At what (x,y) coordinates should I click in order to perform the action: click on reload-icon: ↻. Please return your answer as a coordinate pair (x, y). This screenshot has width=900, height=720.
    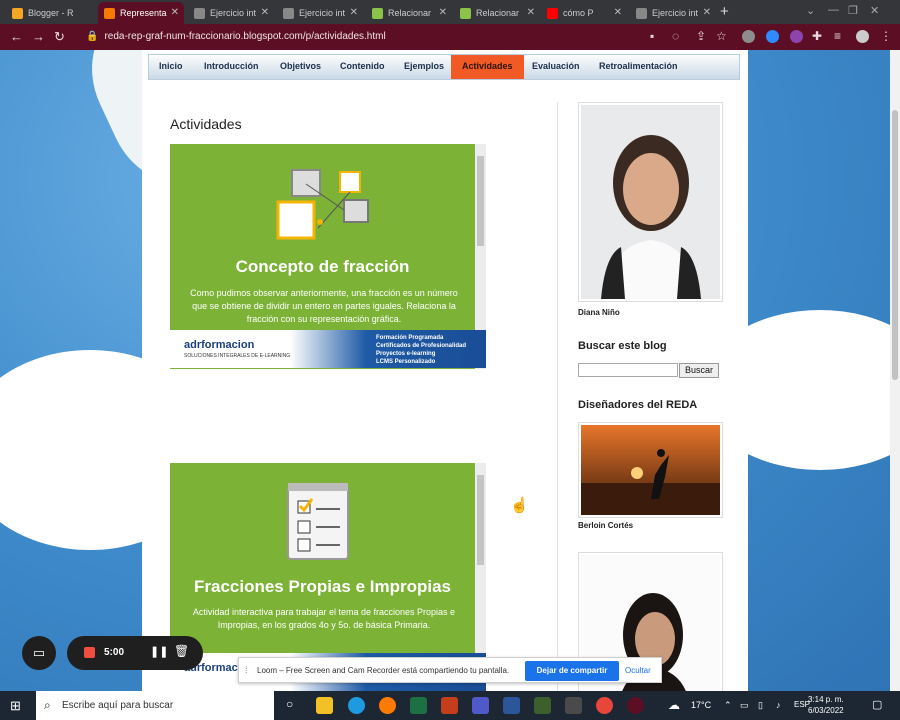
    Looking at the image, I should click on (59, 37).